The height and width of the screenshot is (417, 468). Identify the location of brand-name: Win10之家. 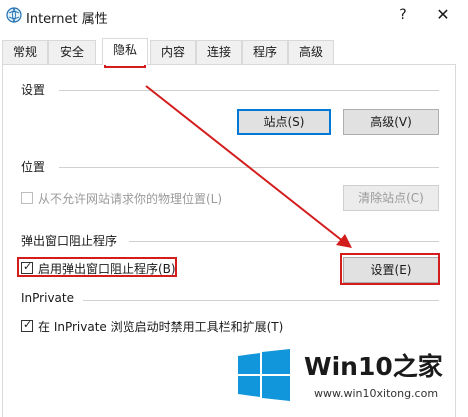
(373, 366).